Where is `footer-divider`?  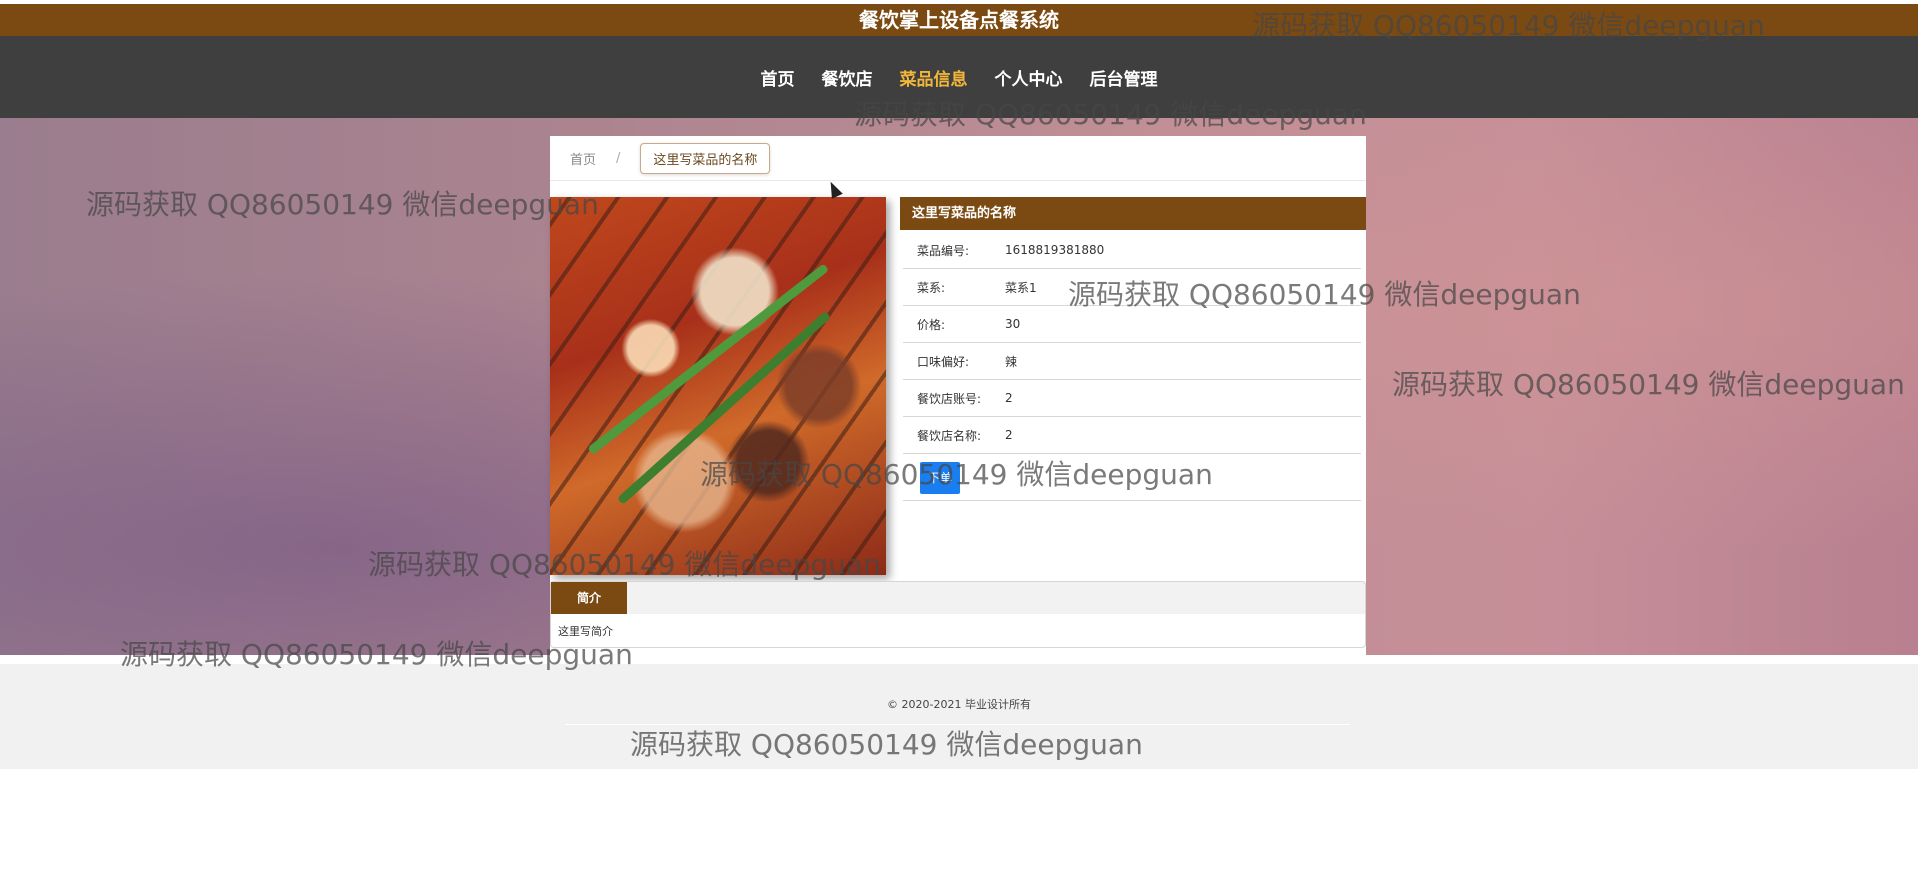
footer-divider is located at coordinates (957, 724).